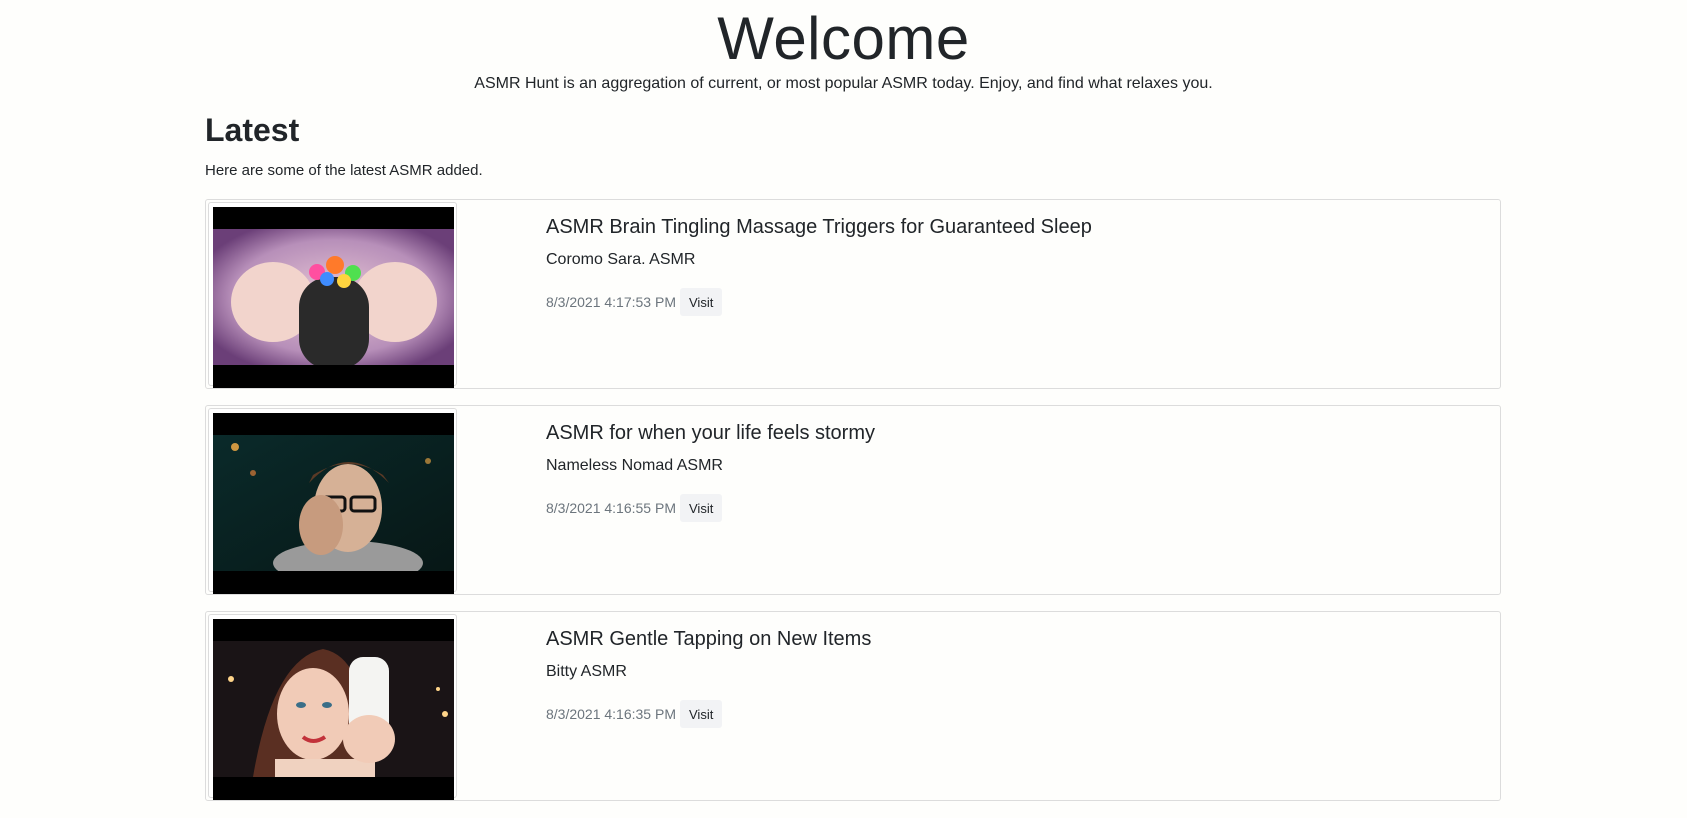  What do you see at coordinates (708, 639) in the screenshot?
I see `video-title: ASMR Gentle Tapping on New Items` at bounding box center [708, 639].